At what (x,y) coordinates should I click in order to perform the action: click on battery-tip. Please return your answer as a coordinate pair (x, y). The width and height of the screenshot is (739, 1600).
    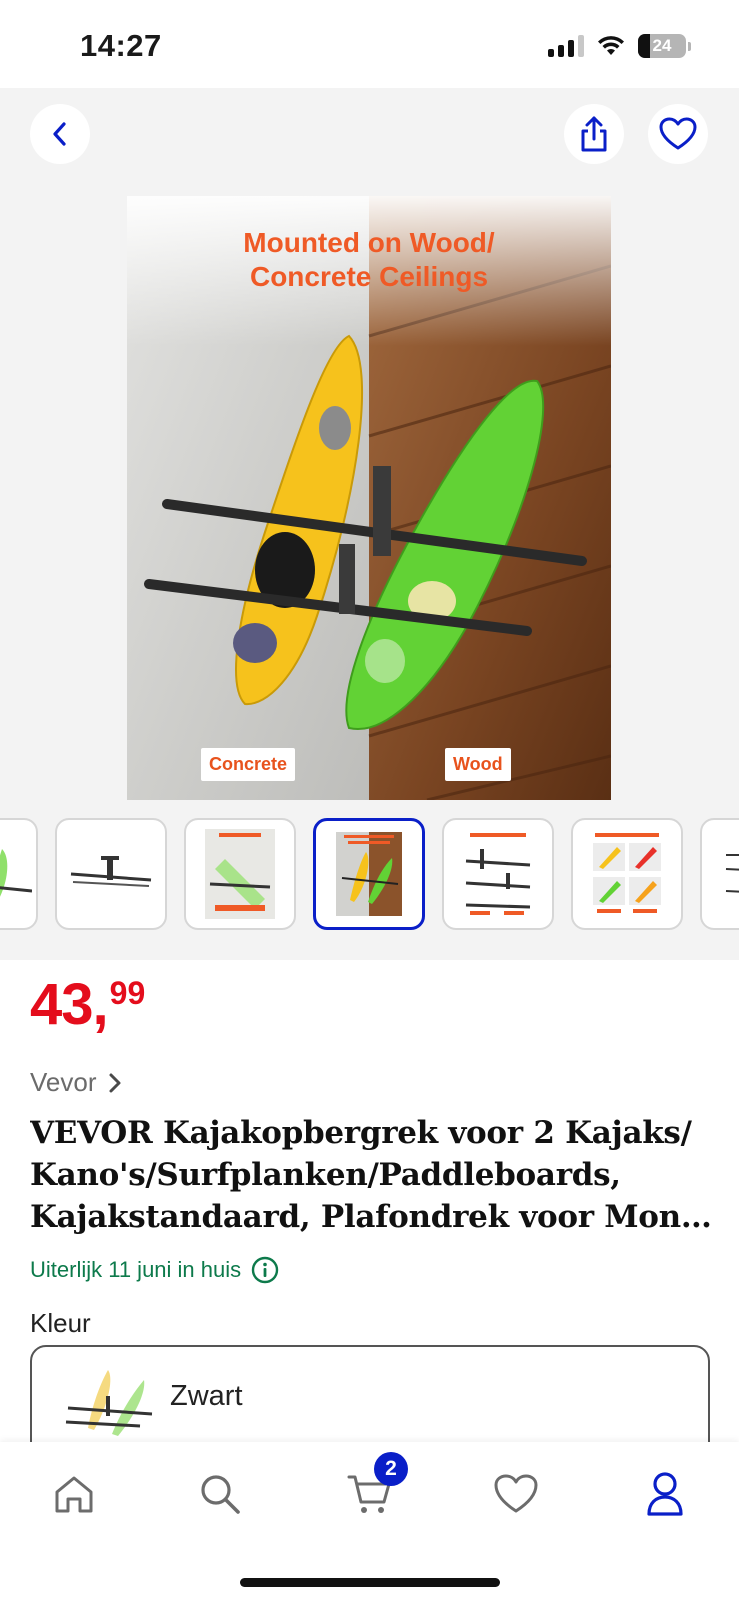
    Looking at the image, I should click on (689, 46).